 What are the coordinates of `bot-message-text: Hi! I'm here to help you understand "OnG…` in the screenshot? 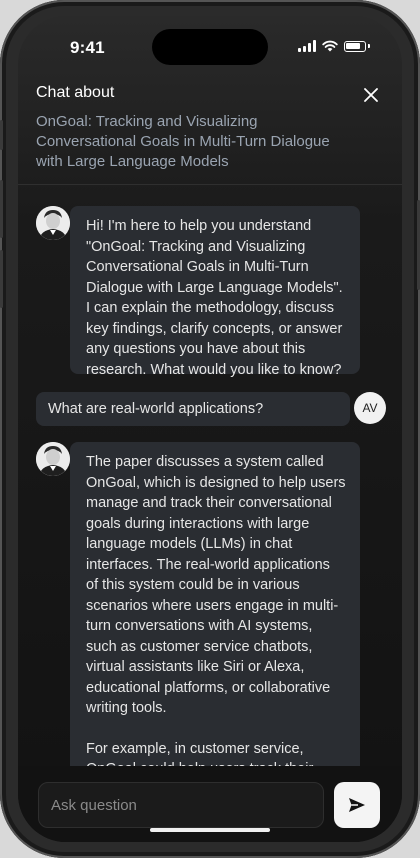 It's located at (214, 298).